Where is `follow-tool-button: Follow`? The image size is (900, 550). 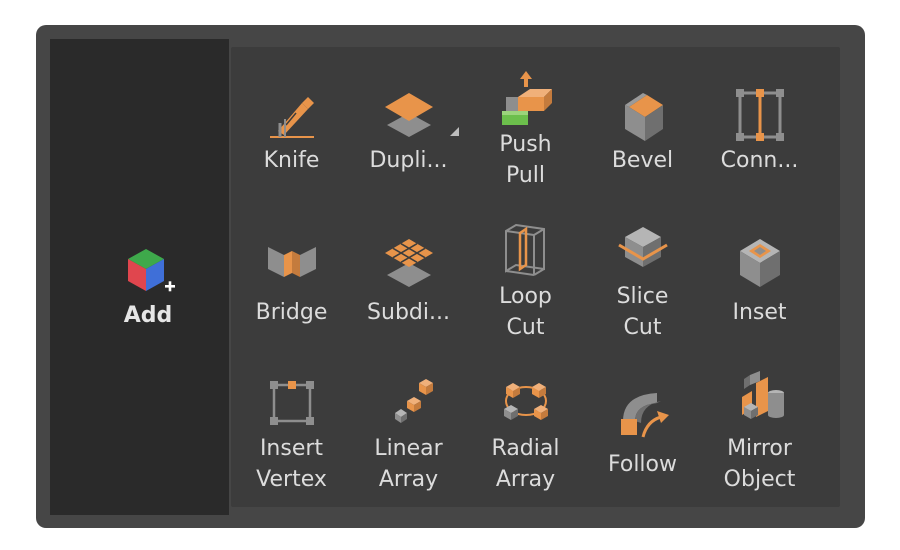 follow-tool-button: Follow is located at coordinates (642, 432).